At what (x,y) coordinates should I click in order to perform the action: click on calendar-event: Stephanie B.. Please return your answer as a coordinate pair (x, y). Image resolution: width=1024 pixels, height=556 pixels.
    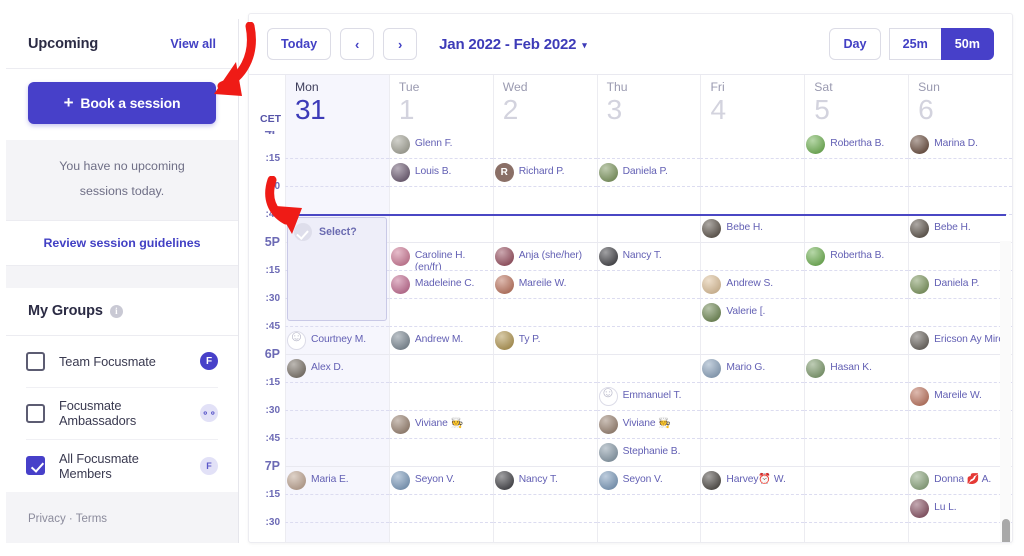
    Looking at the image, I should click on (648, 453).